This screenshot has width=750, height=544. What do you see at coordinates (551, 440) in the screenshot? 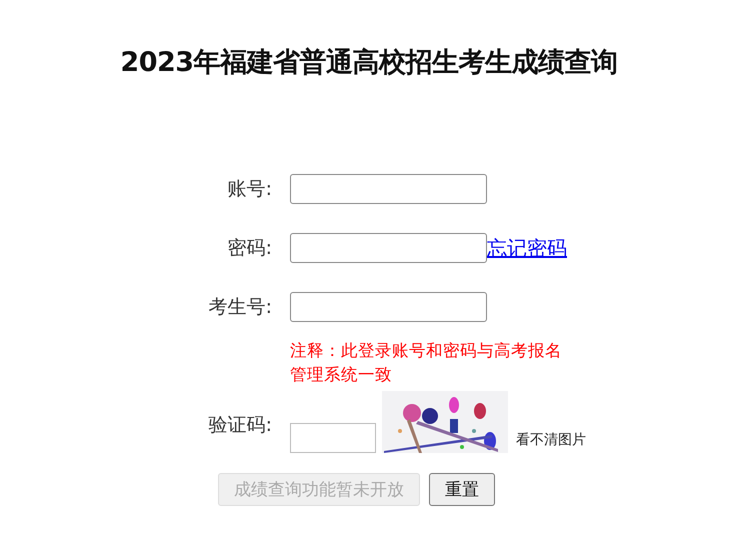
I see `refresh-captcha-link: 看不清图片` at bounding box center [551, 440].